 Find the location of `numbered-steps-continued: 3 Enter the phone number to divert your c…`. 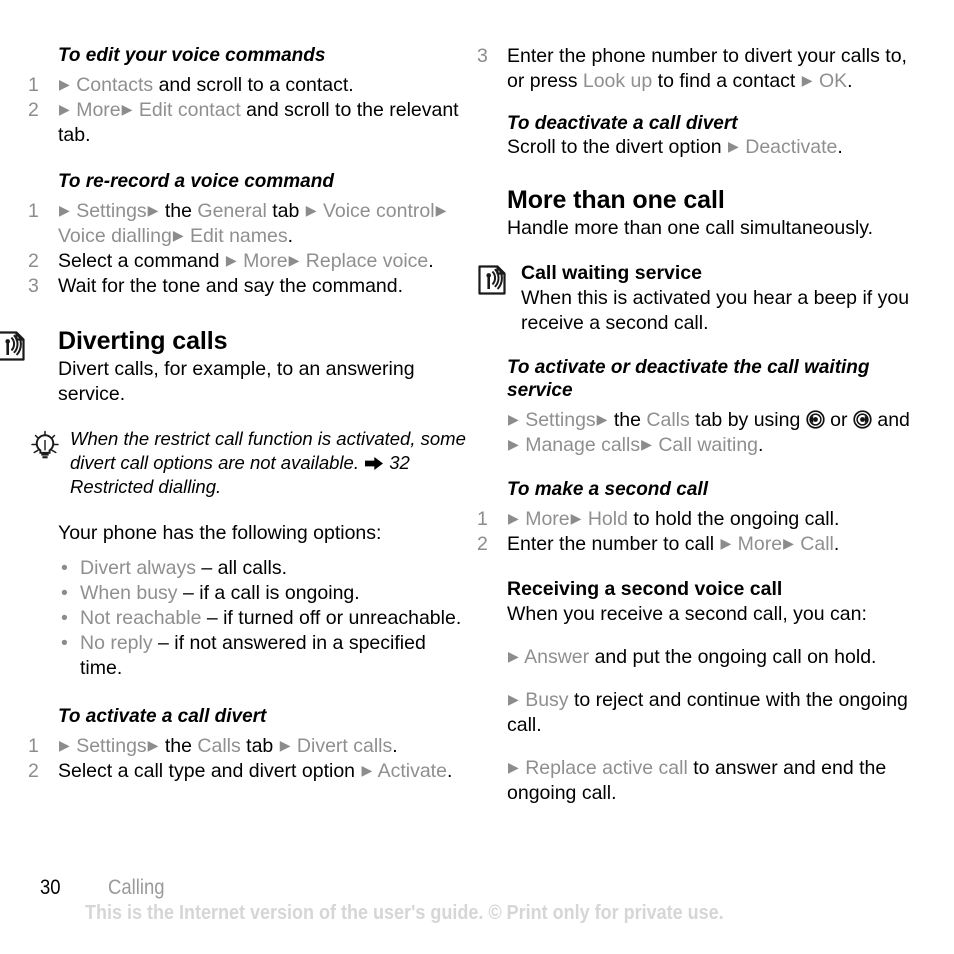

numbered-steps-continued: 3 Enter the phone number to divert your c… is located at coordinates (702, 69).